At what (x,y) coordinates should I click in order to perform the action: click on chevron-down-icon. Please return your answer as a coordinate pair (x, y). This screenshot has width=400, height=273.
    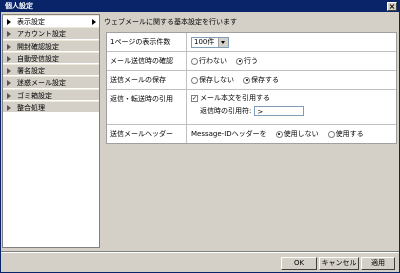
    Looking at the image, I should click on (223, 42).